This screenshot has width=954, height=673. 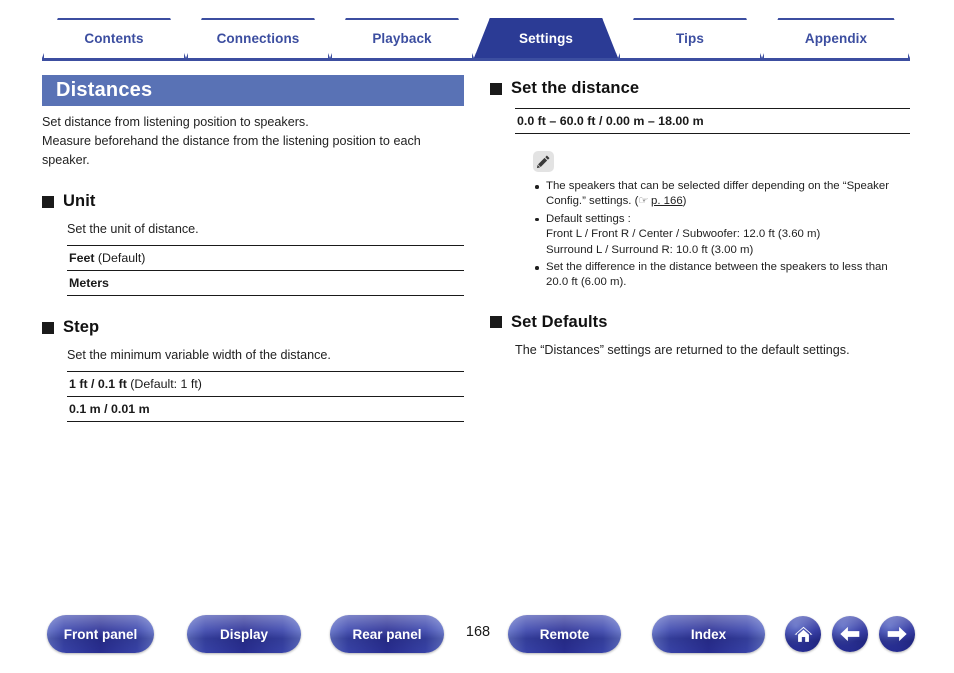 What do you see at coordinates (253, 327) in the screenshot?
I see `section-step-heading: Step` at bounding box center [253, 327].